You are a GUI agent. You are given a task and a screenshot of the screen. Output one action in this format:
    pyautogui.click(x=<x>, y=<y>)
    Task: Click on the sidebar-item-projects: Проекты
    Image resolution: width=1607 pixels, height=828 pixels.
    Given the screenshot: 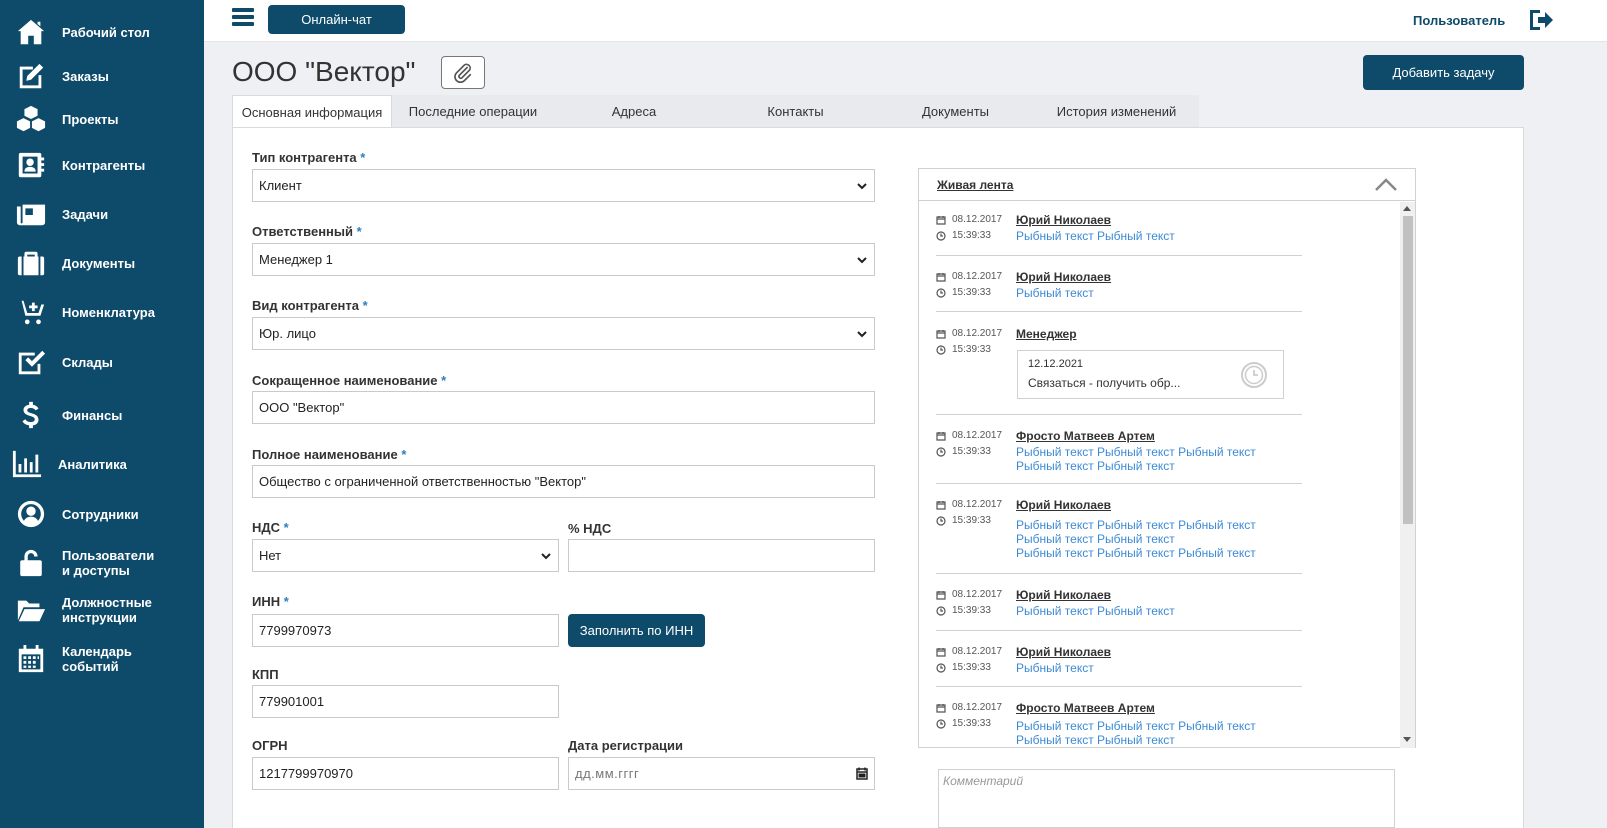 What is the action you would take?
    pyautogui.click(x=102, y=119)
    